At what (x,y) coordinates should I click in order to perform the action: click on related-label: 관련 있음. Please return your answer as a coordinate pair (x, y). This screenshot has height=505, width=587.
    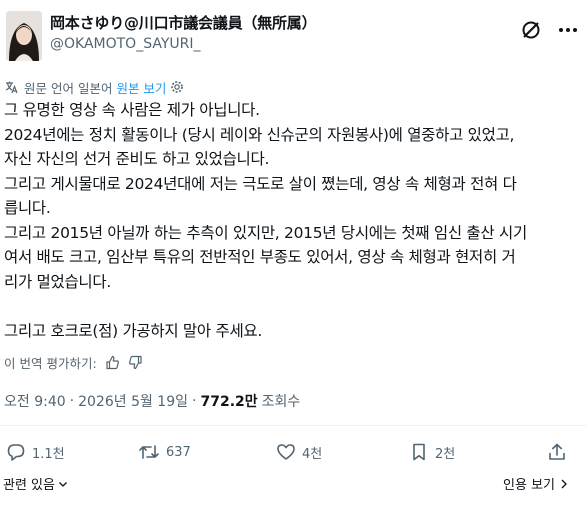
    Looking at the image, I should click on (29, 485).